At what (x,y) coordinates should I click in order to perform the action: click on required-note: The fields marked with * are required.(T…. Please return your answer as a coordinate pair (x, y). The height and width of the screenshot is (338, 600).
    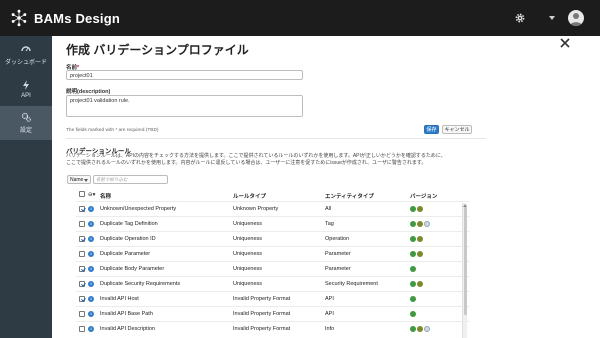
    Looking at the image, I should click on (112, 130).